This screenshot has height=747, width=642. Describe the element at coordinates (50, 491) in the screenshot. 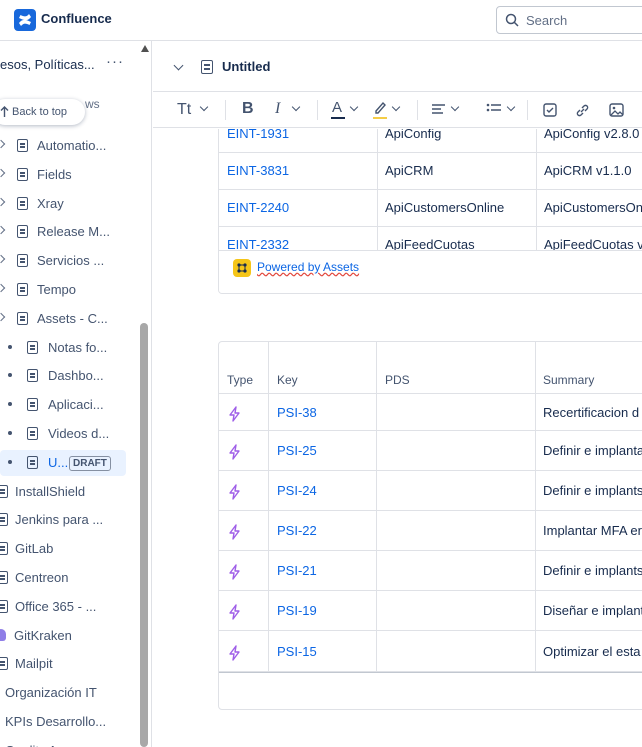

I see `sidebar-item-label: InstallShield` at that location.